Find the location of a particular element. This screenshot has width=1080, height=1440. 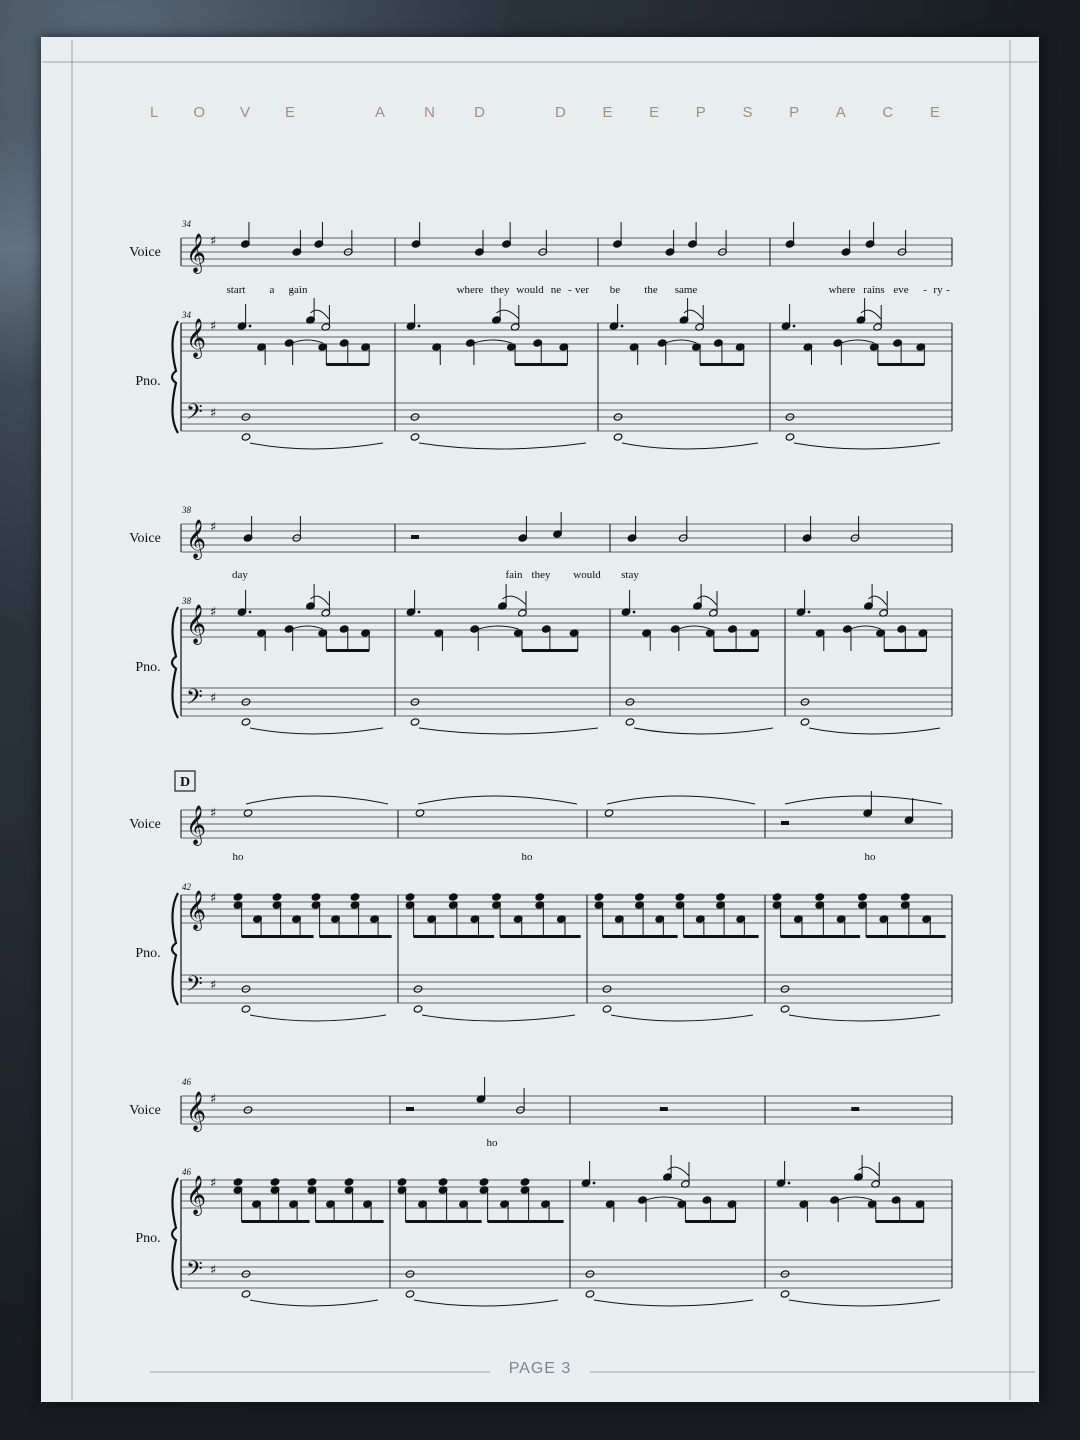

lyric-syllable: - is located at coordinates (570, 290).